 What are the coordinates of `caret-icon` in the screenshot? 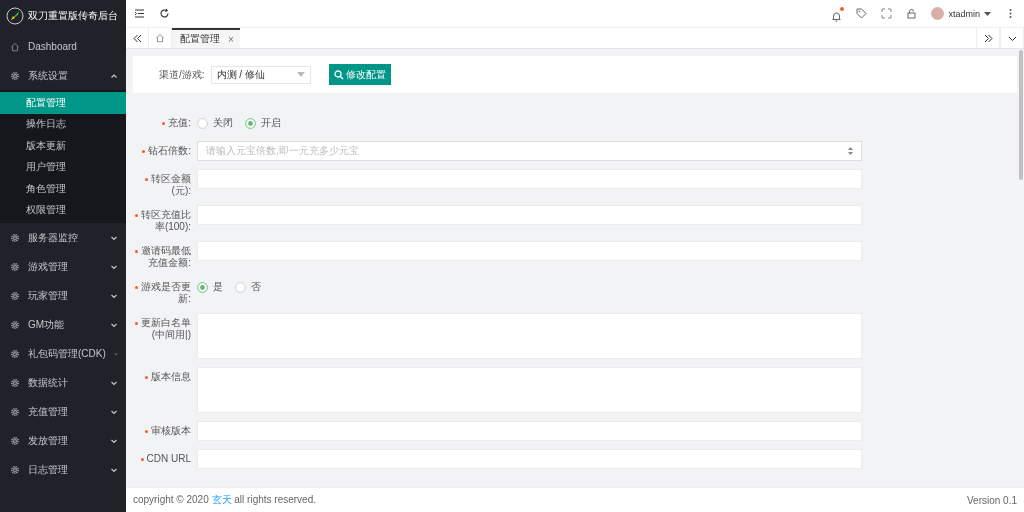 It's located at (987, 13).